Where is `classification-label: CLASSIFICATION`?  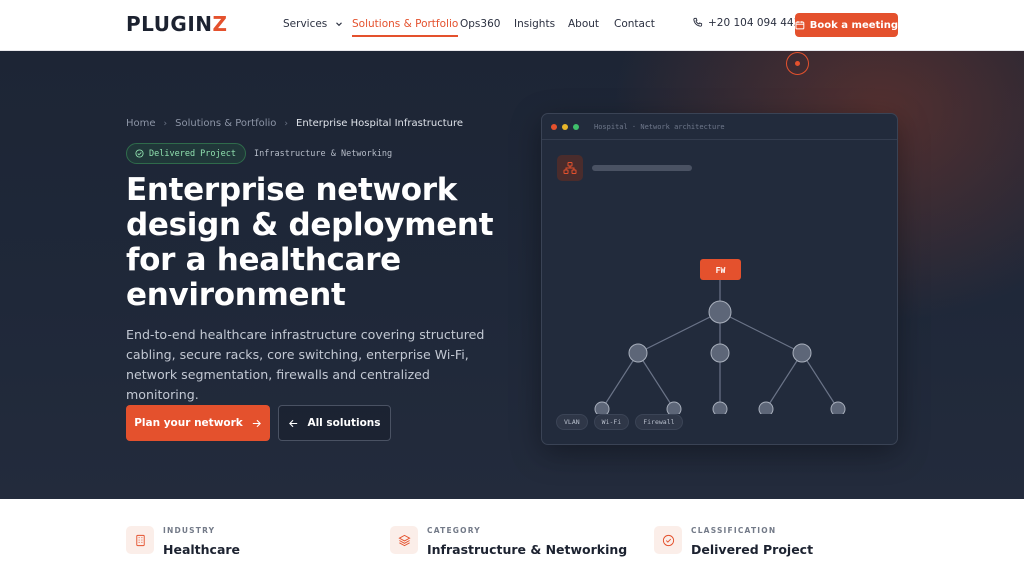
classification-label: CLASSIFICATION is located at coordinates (734, 530).